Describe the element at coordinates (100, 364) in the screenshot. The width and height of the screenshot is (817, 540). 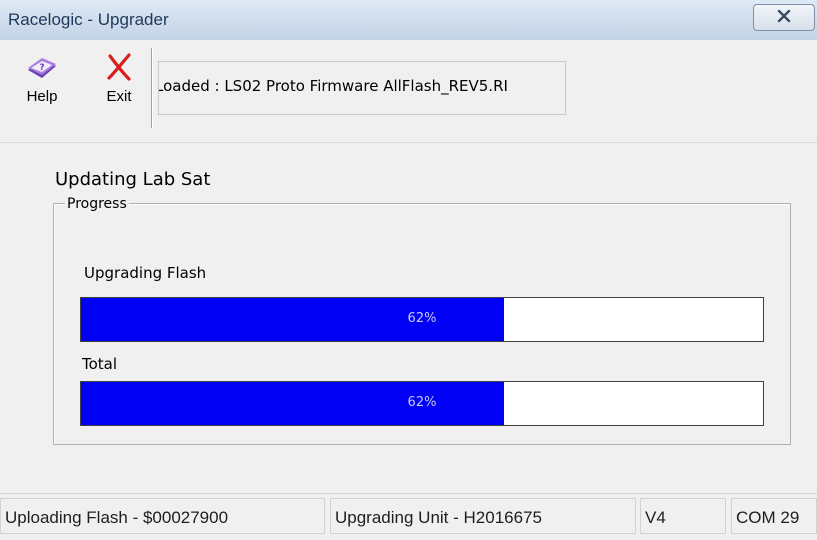
I see `total-progress-label: Total` at that location.